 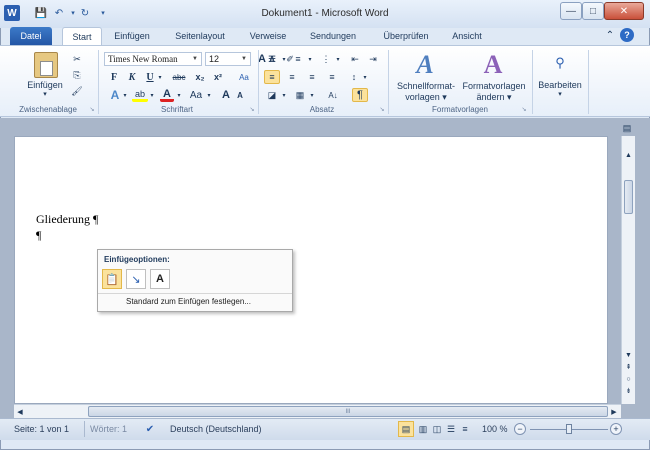 What do you see at coordinates (365, 77) in the screenshot?
I see `line-spacing-dropdown-icon: ▾` at bounding box center [365, 77].